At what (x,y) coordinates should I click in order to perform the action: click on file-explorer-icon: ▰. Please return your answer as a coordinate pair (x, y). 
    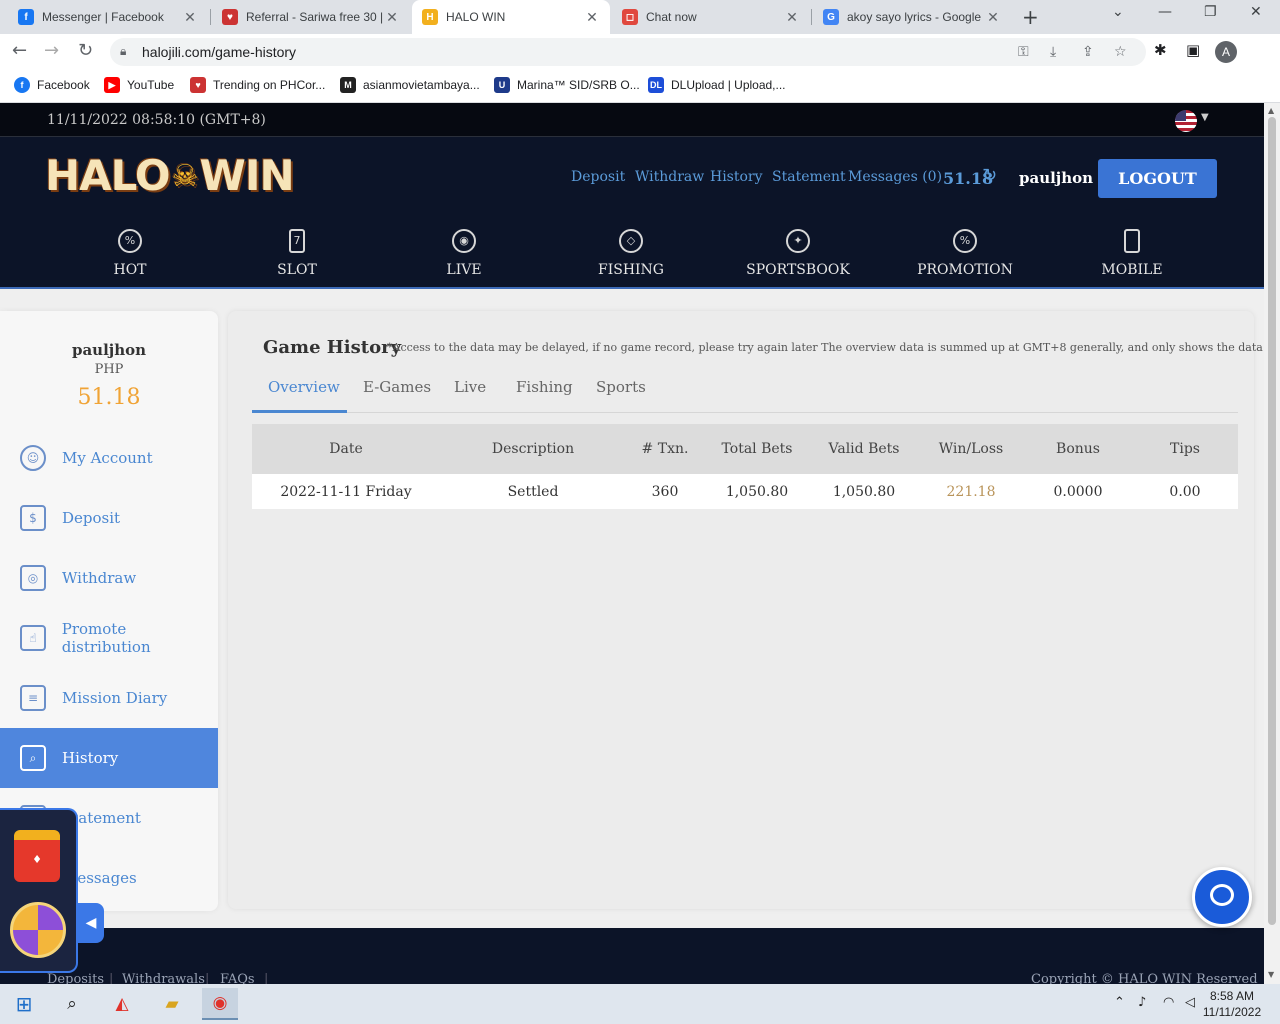
    Looking at the image, I should click on (172, 1004).